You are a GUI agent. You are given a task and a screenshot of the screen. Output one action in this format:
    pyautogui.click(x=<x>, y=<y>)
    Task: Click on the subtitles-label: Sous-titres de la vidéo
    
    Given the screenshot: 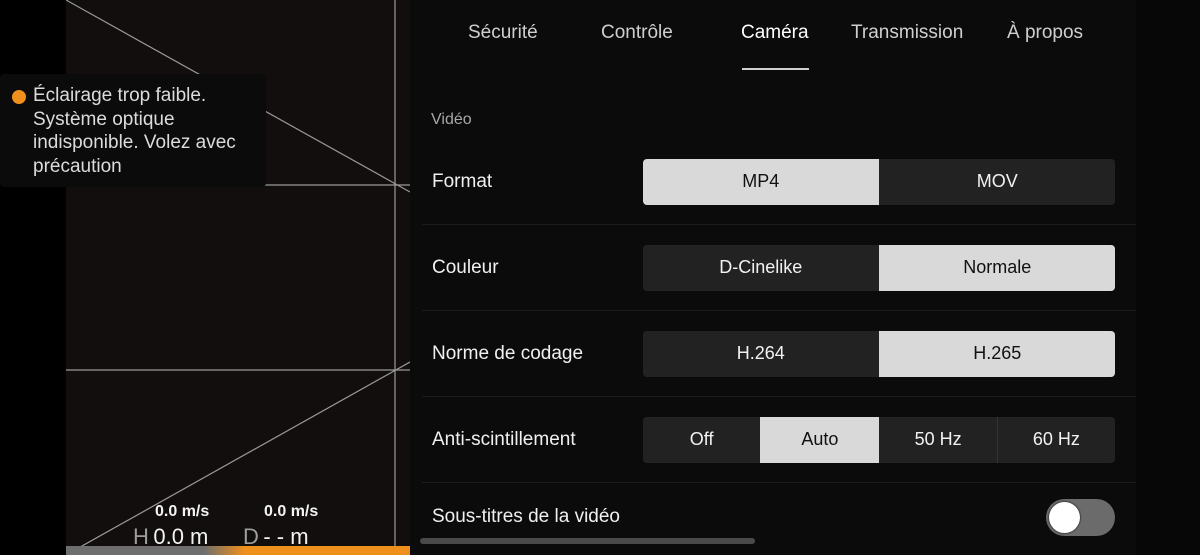 What is the action you would take?
    pyautogui.click(x=526, y=516)
    